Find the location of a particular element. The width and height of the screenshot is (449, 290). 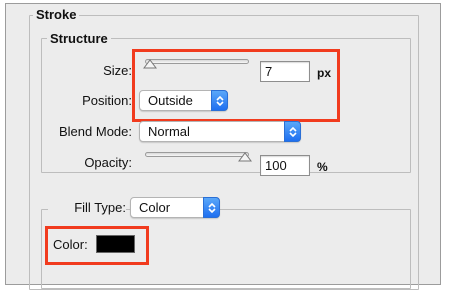

blend-mode-label: Blend Mode: is located at coordinates (95, 131).